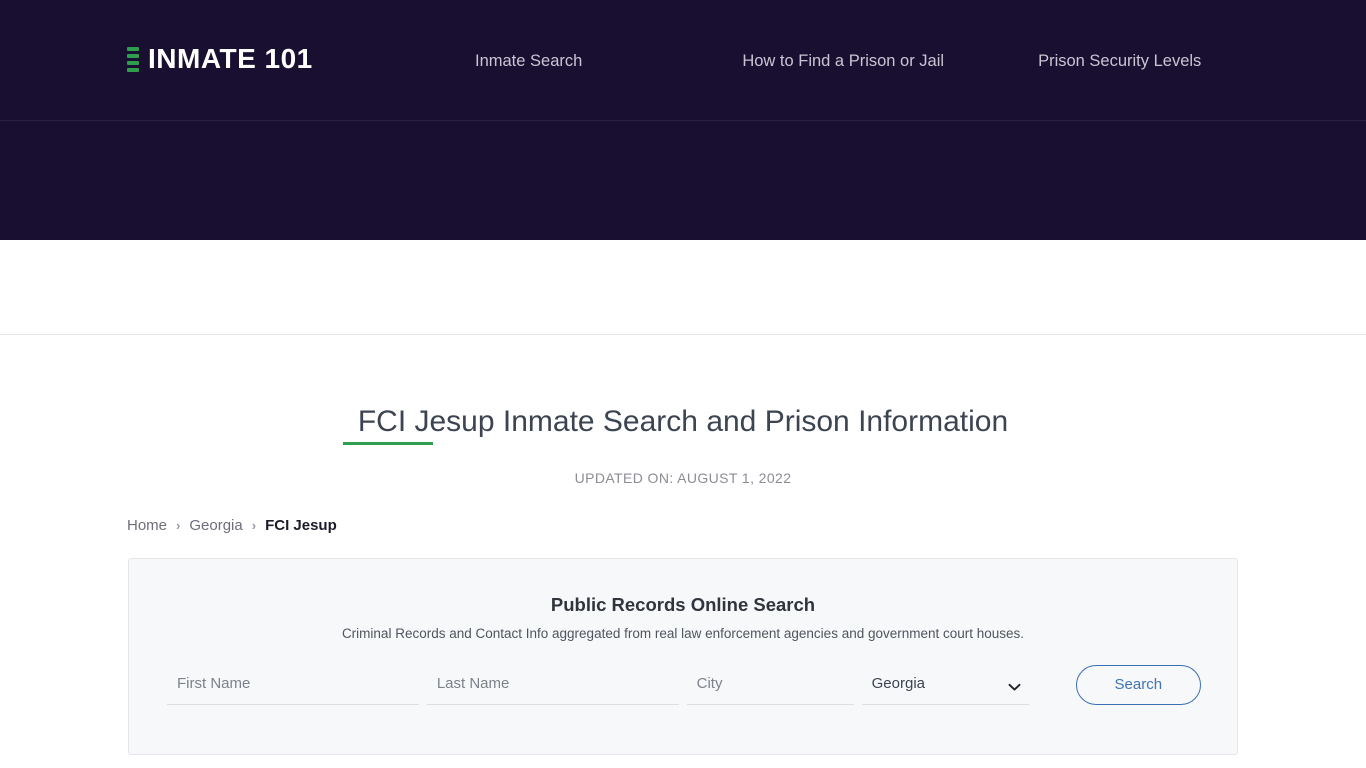 The height and width of the screenshot is (768, 1366). I want to click on state-select-wrapper: Georgia, so click(945, 686).